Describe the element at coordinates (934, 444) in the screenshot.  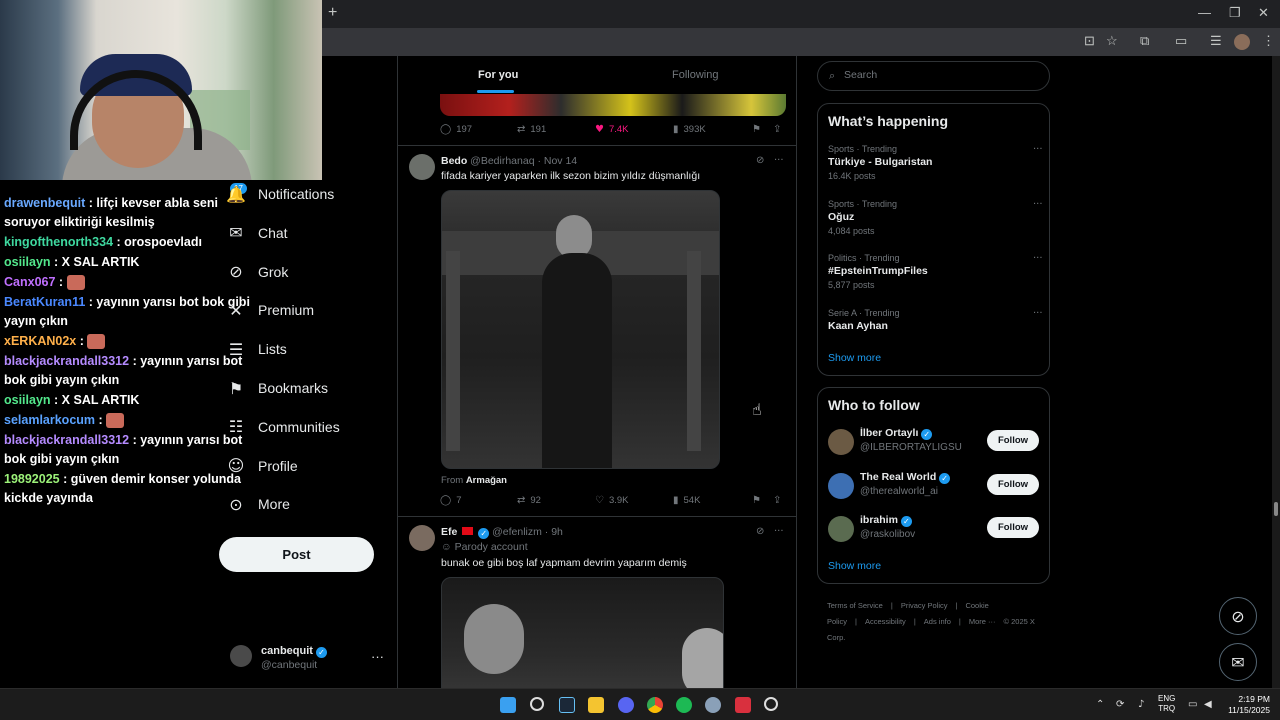
I see `who-to-follow-item: İlber Ortaylı ✓ @ILBERORTAYLIGSU Follow` at that location.